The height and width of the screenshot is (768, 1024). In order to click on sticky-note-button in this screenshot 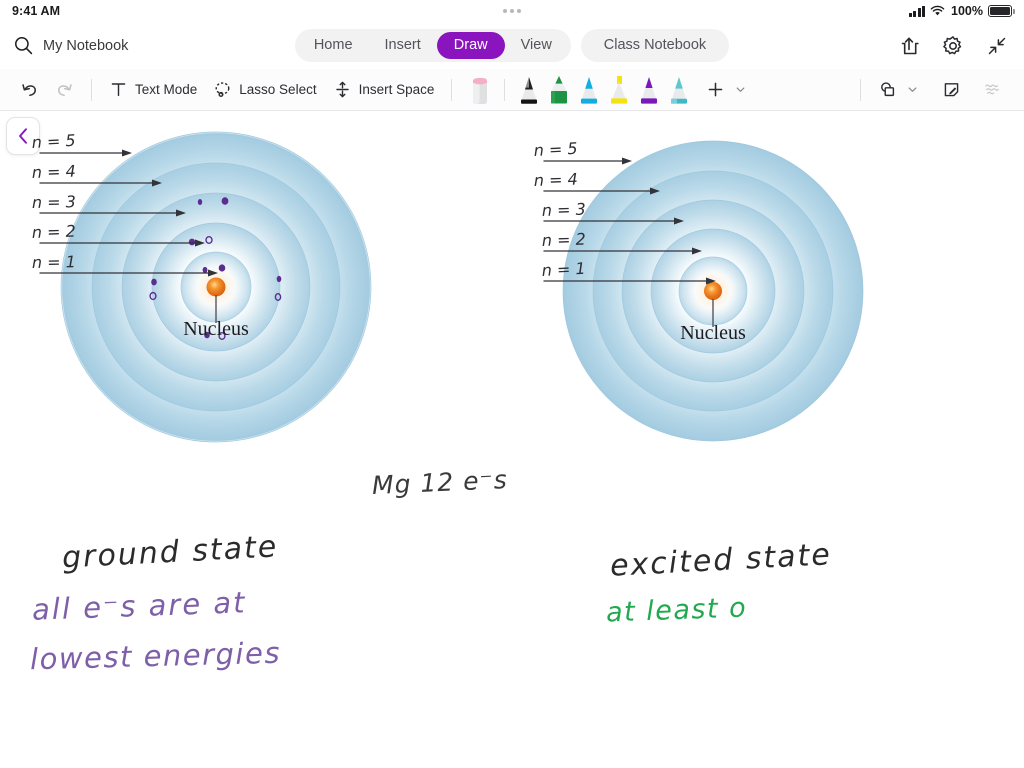, I will do `click(951, 90)`.